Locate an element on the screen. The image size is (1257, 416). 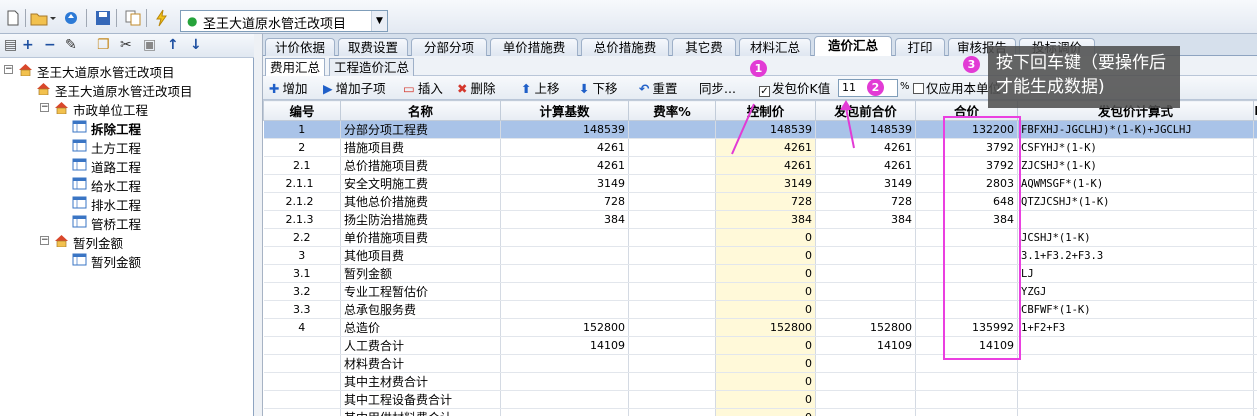
cell-name: 其中甲供材料费合计 is located at coordinates (420, 412).